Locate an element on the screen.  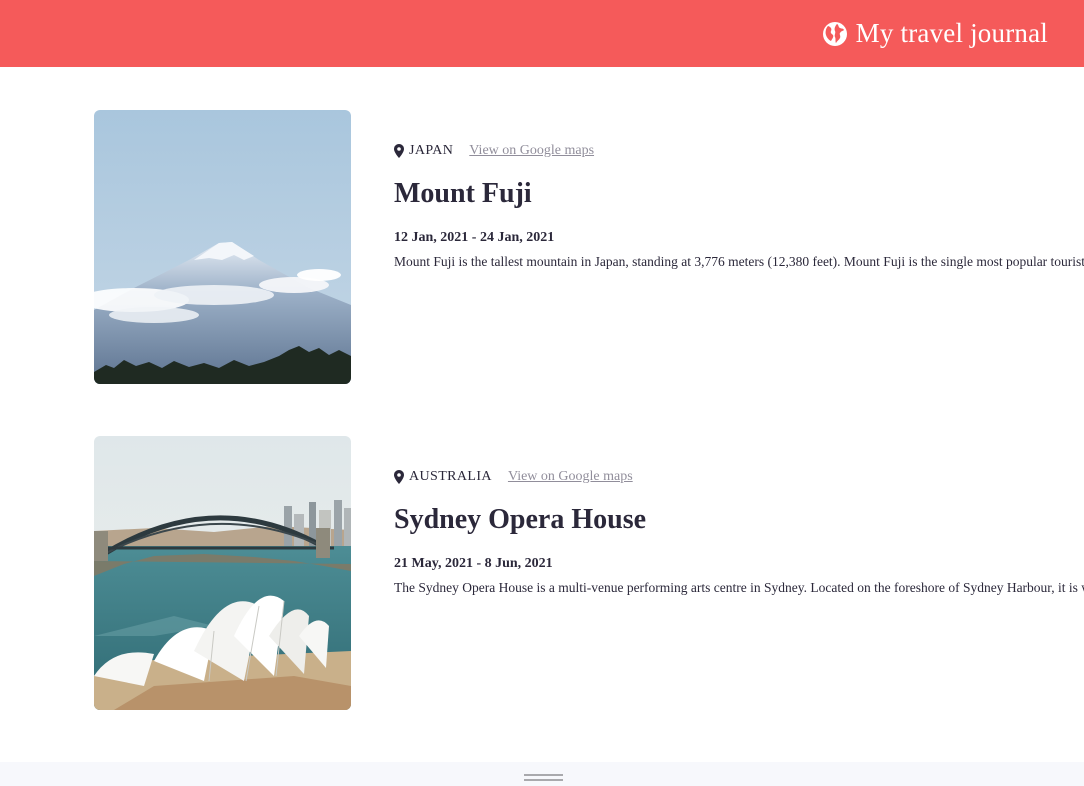
mount-fuji-photo is located at coordinates (222, 247).